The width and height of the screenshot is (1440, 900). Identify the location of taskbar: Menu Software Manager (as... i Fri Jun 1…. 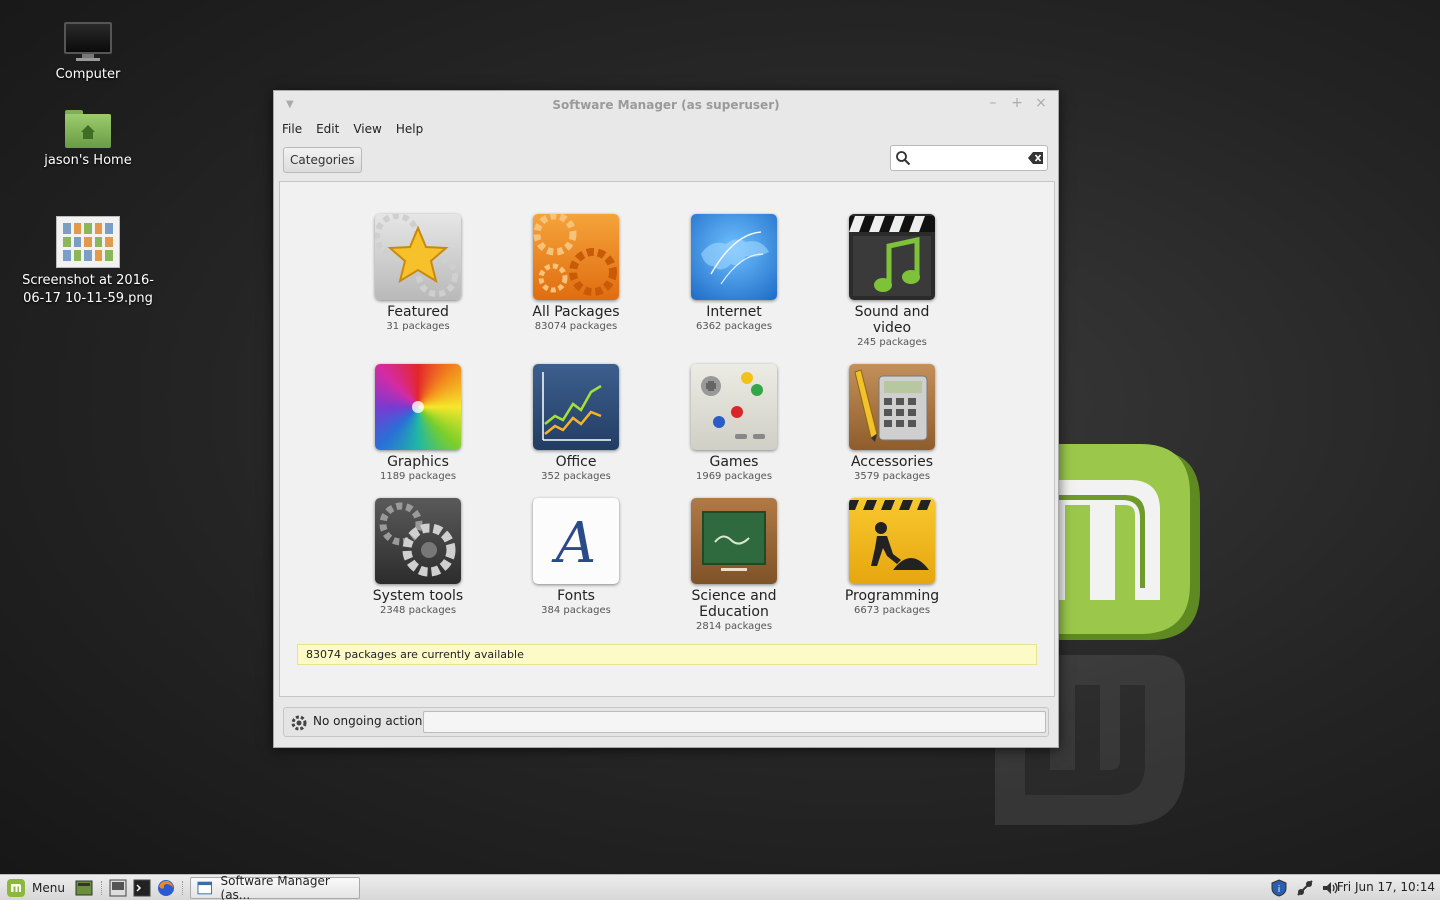
(720, 887).